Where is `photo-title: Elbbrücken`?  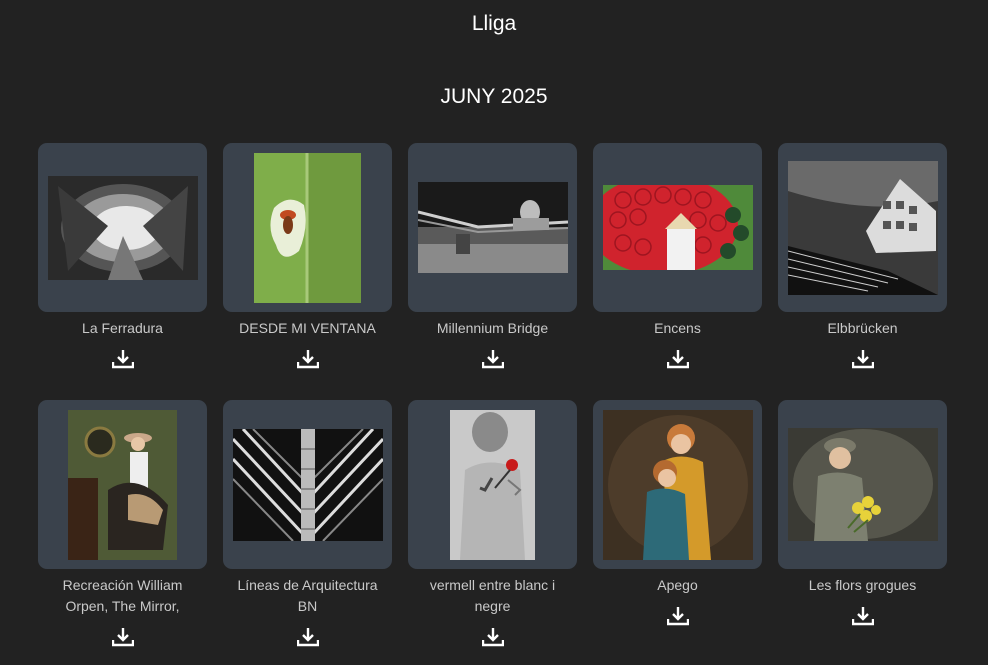
photo-title: Elbbrücken is located at coordinates (862, 328).